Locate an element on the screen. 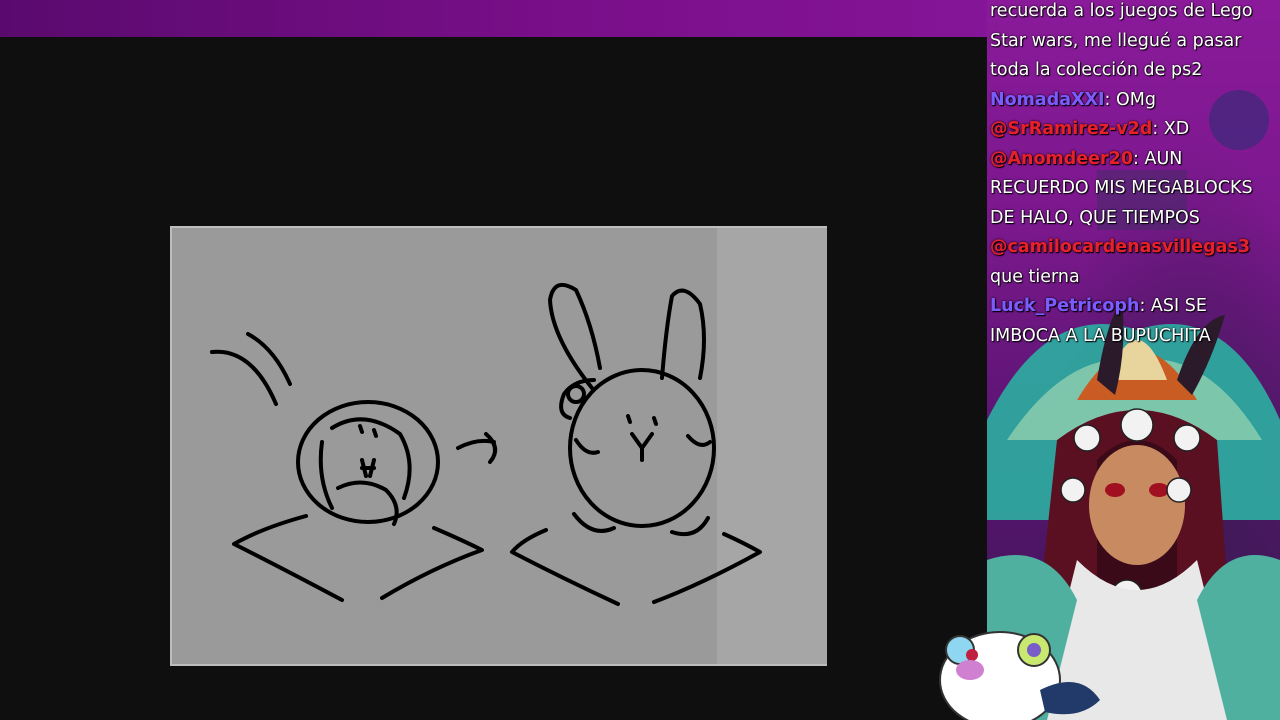 The image size is (1280, 720). chat-text: : OMg is located at coordinates (1130, 99).